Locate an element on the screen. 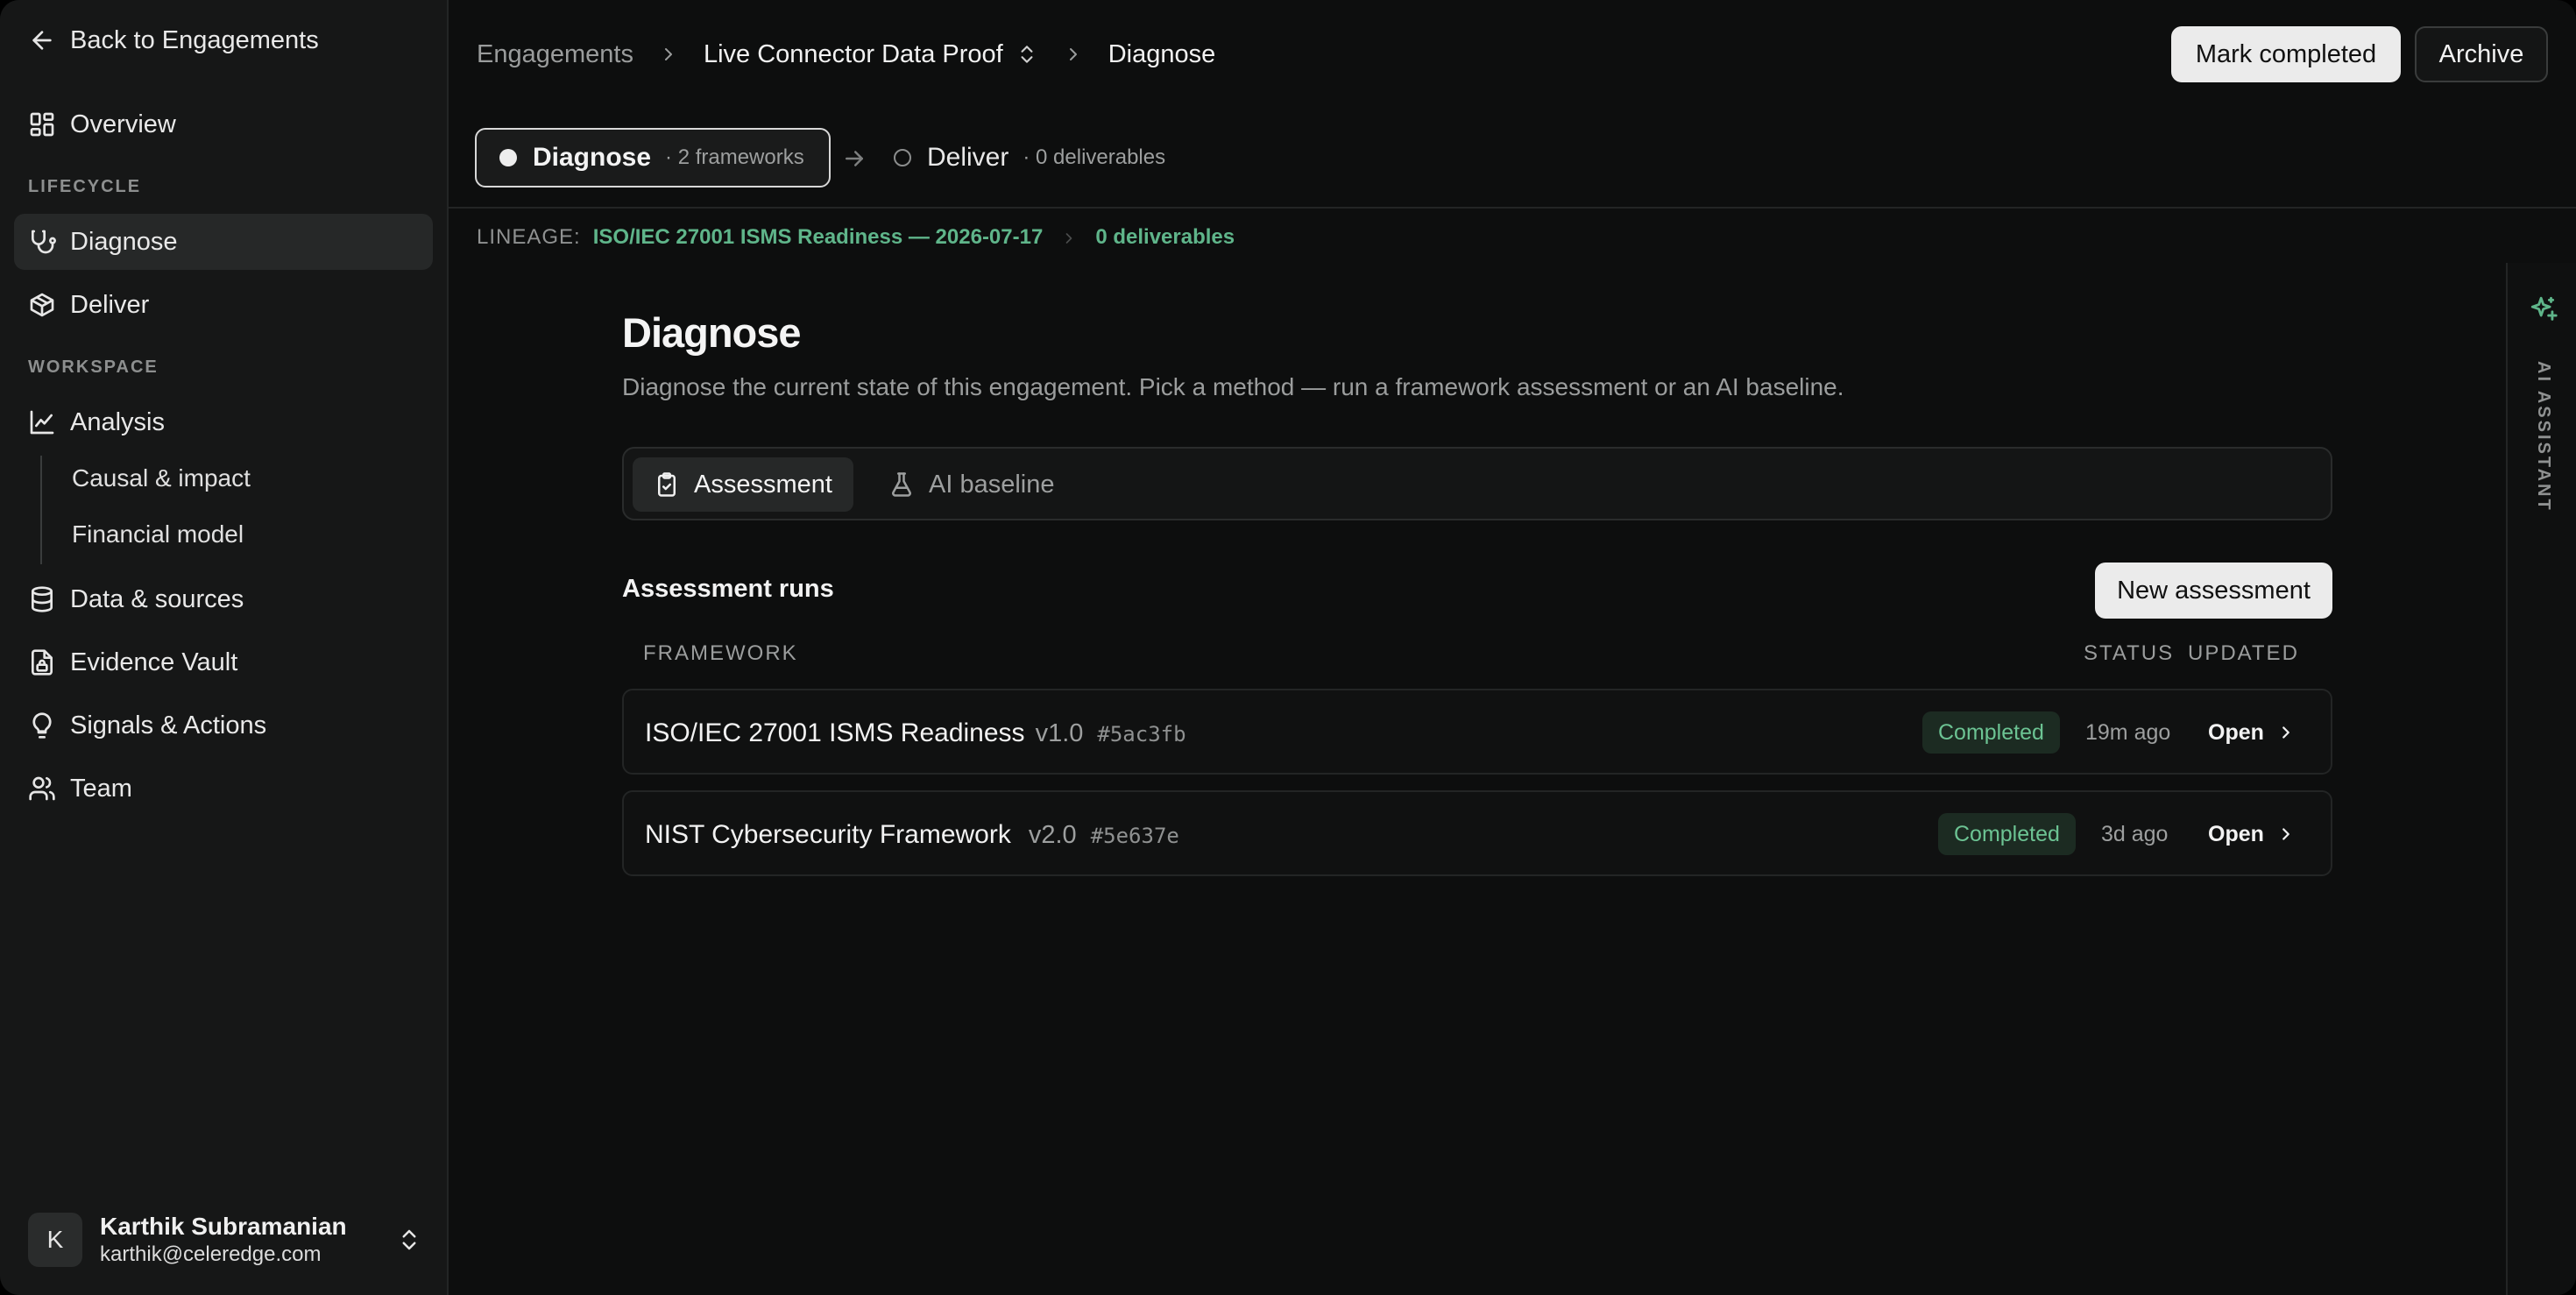  framework-name: NIST Cybersecurity Framework is located at coordinates (828, 834).